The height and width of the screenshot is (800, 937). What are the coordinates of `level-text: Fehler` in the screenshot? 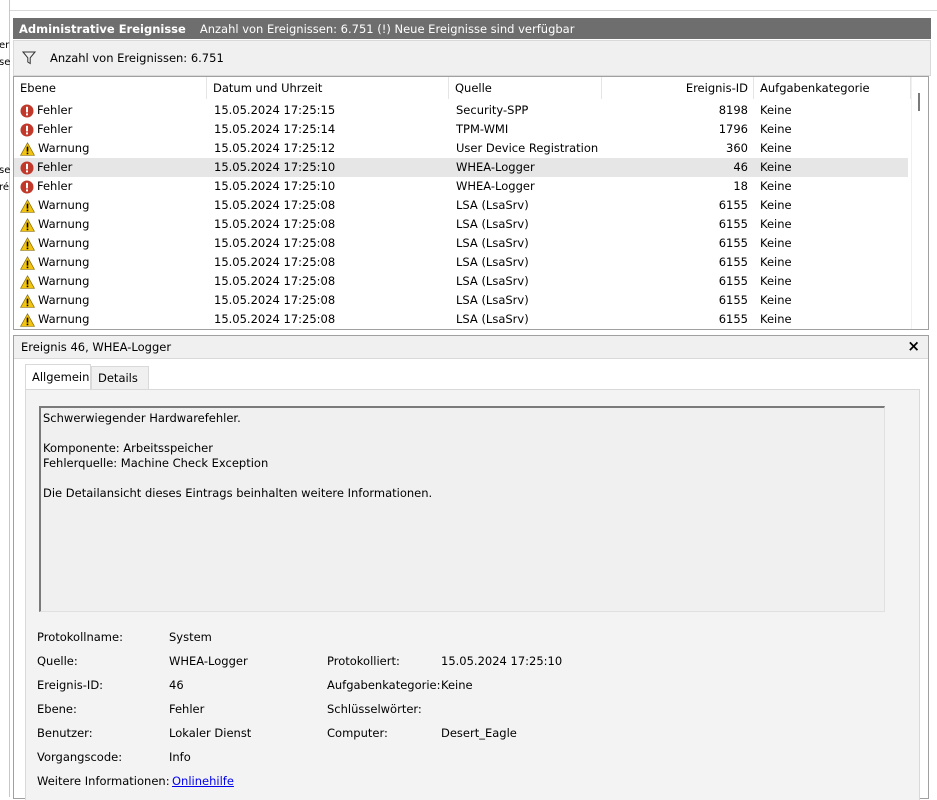 It's located at (55, 167).